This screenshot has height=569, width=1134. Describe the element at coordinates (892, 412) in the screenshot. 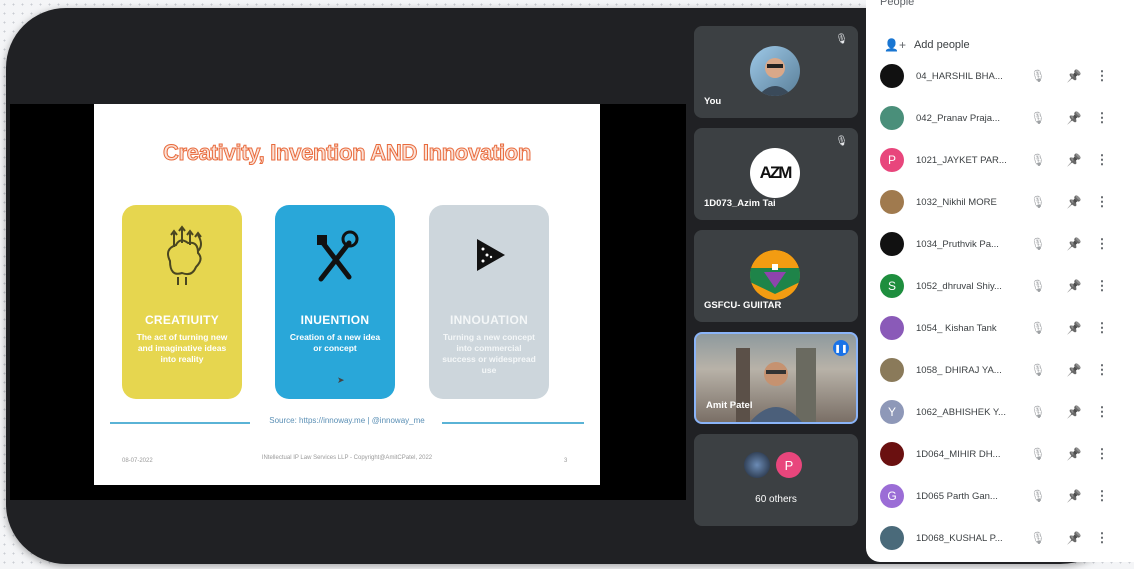

I see `avatar: Y` at that location.